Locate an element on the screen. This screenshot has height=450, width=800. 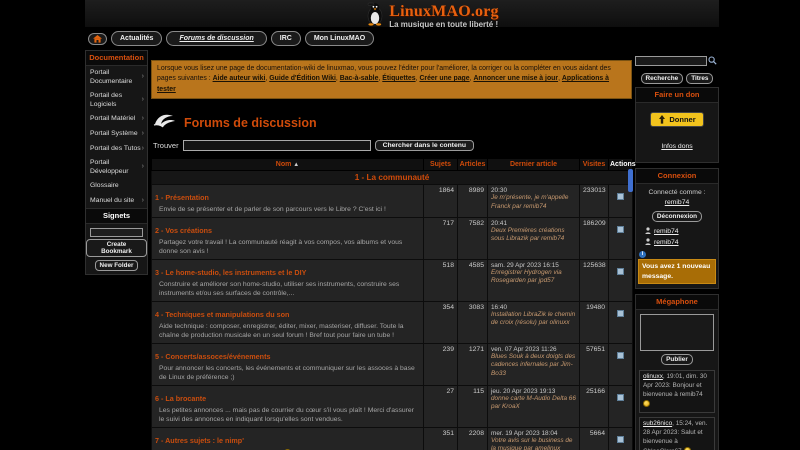
donation-infos-link: Infos dons is located at coordinates (676, 146).